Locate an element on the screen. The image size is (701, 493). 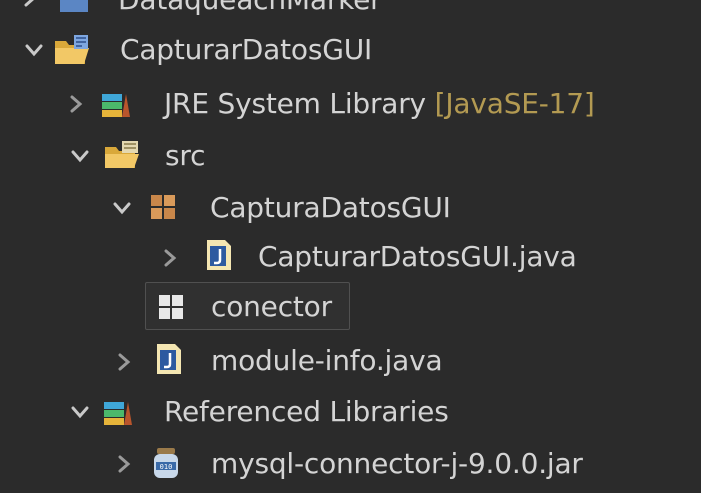
tree-item-label: conector is located at coordinates (271, 306).